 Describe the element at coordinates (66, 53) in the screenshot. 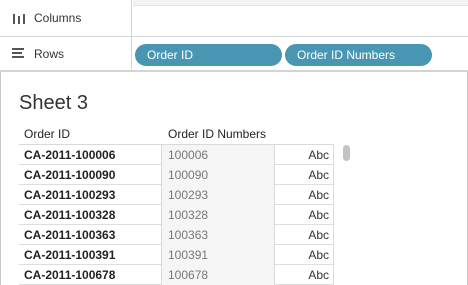

I see `rows-shelf-label: Rows` at that location.